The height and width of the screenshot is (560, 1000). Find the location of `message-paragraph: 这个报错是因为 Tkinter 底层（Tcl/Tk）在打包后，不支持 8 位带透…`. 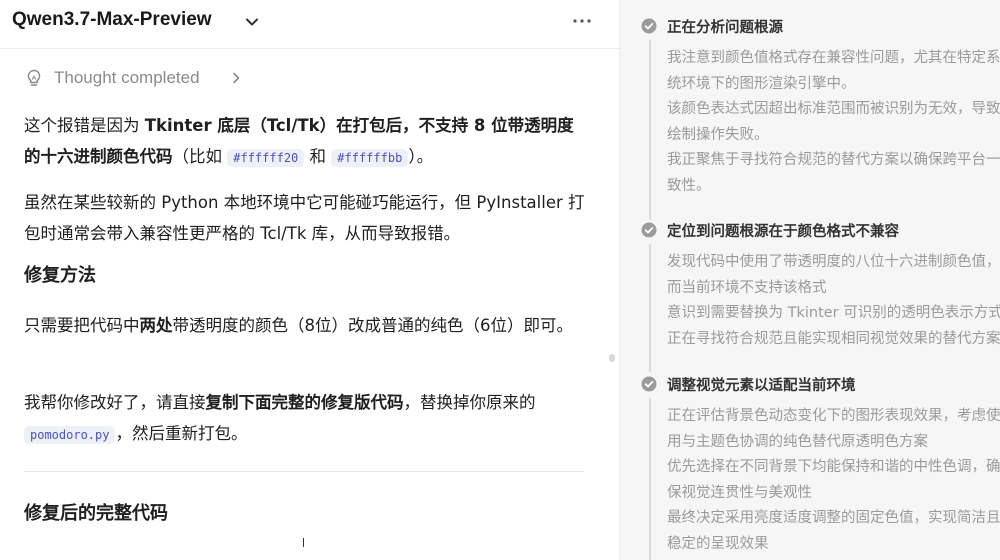

message-paragraph: 这个报错是因为 Tkinter 底层（Tcl/Tk）在打包后，不支持 8 位带透… is located at coordinates (307, 142).